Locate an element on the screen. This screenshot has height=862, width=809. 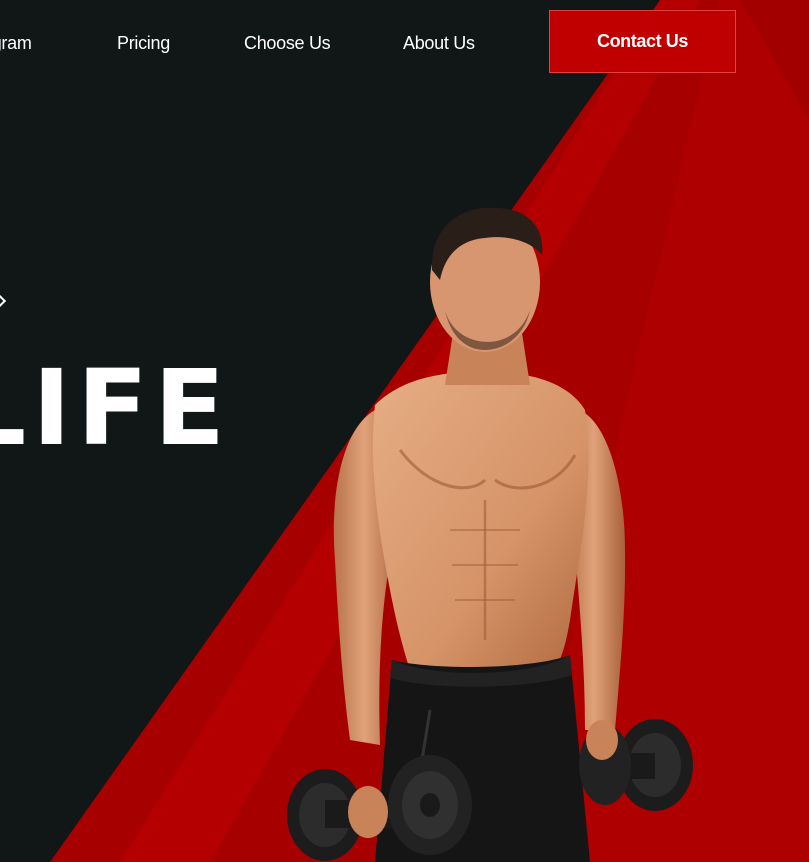
nav-link-program: ogram is located at coordinates (16, 43).